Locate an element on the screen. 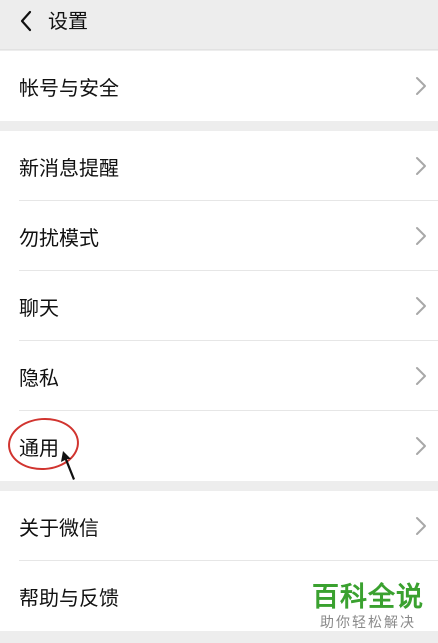 This screenshot has width=438, height=643. back-button is located at coordinates (26, 21).